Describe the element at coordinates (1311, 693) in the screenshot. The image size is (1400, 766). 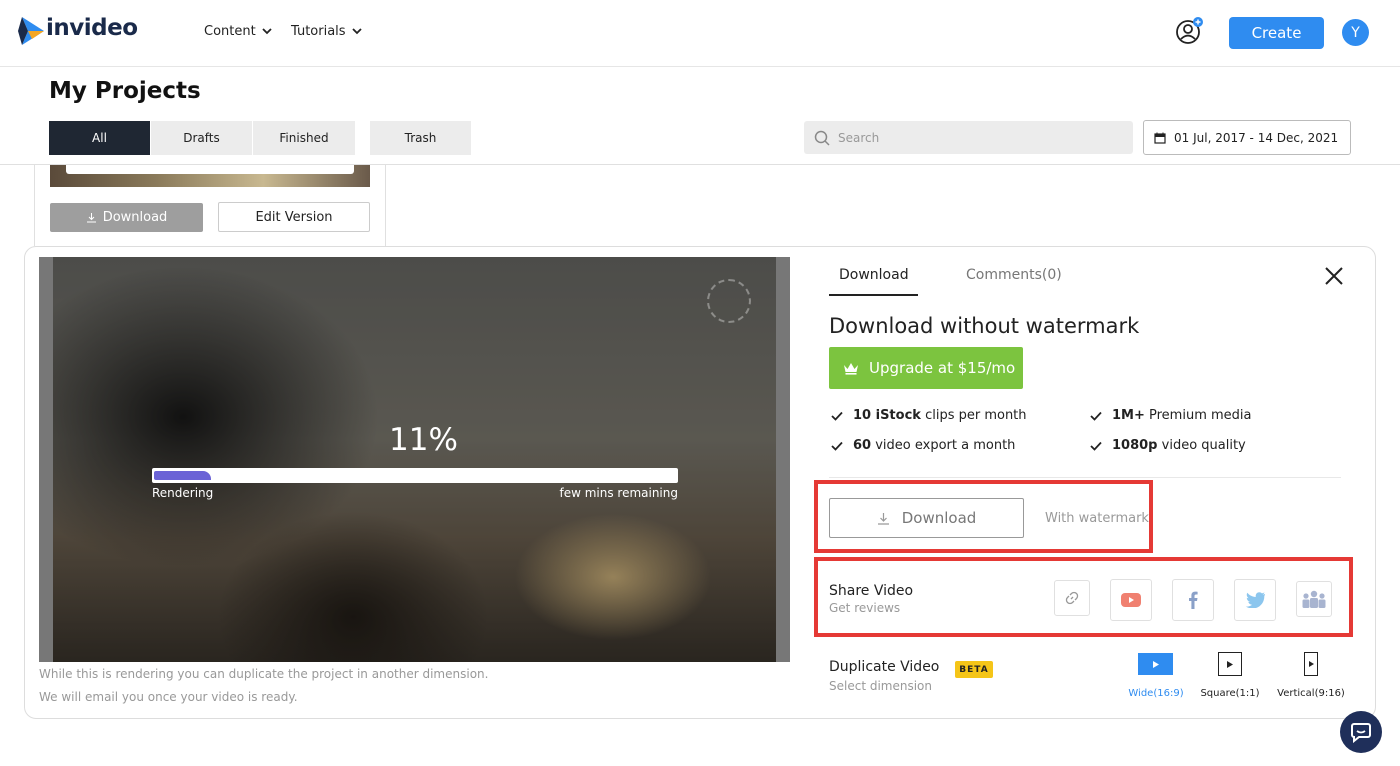
I see `dimension-vertical-label: Vertical(9:16)` at that location.